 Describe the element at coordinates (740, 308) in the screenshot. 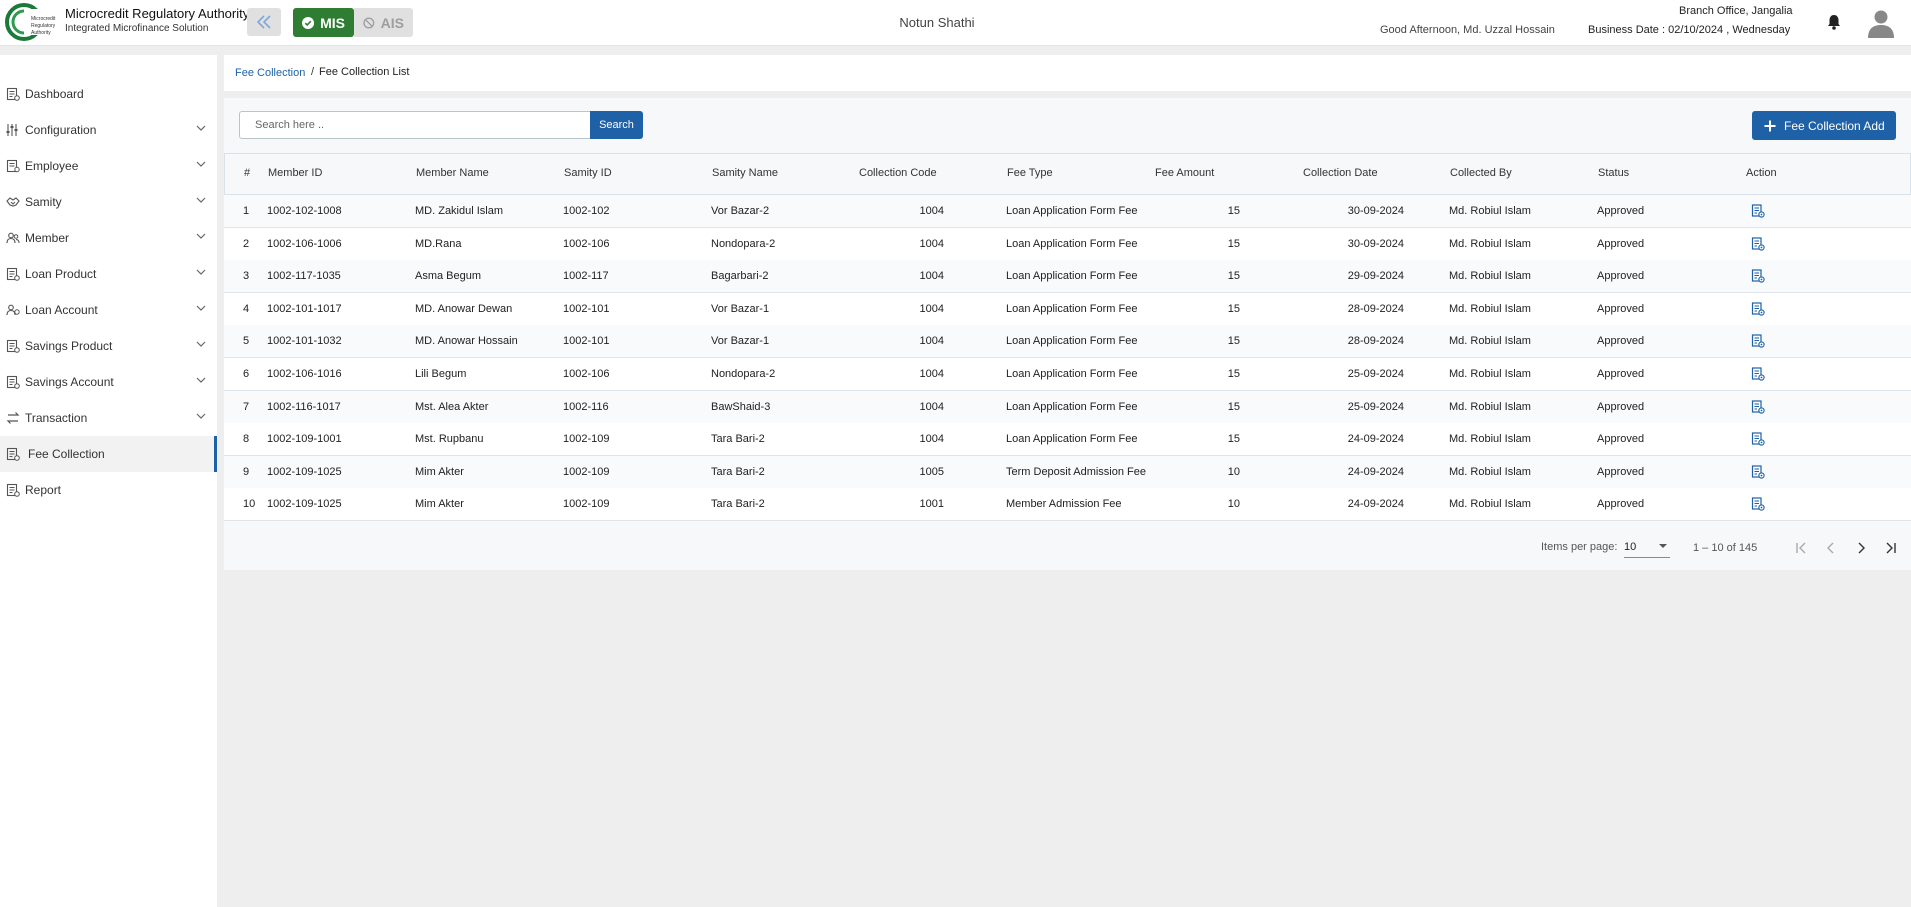

I see `samity-name-cell: Vor Bazar-1` at that location.